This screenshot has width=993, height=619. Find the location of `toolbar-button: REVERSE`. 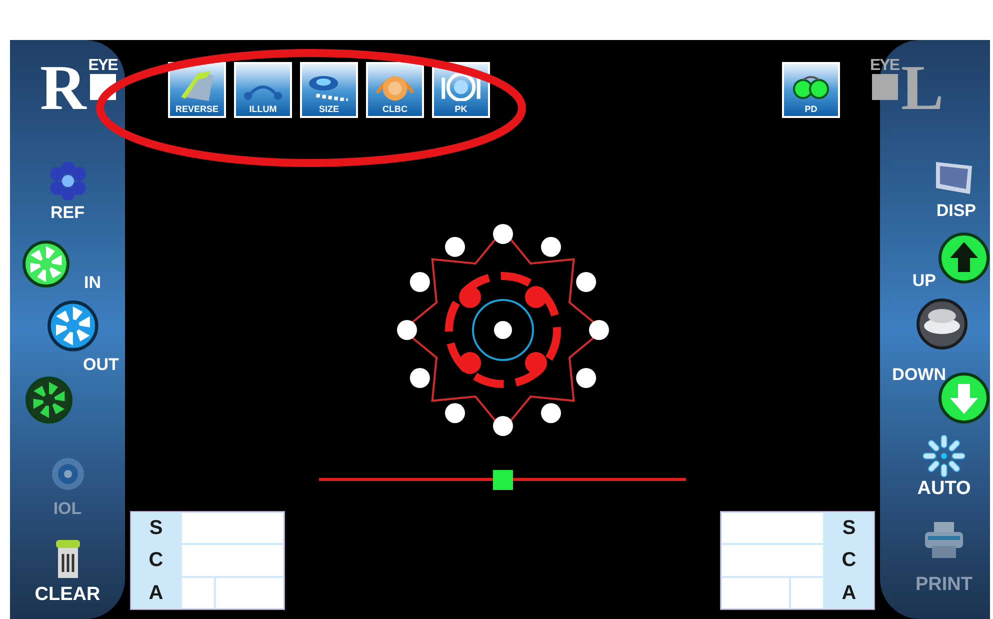

toolbar-button: REVERSE is located at coordinates (197, 90).